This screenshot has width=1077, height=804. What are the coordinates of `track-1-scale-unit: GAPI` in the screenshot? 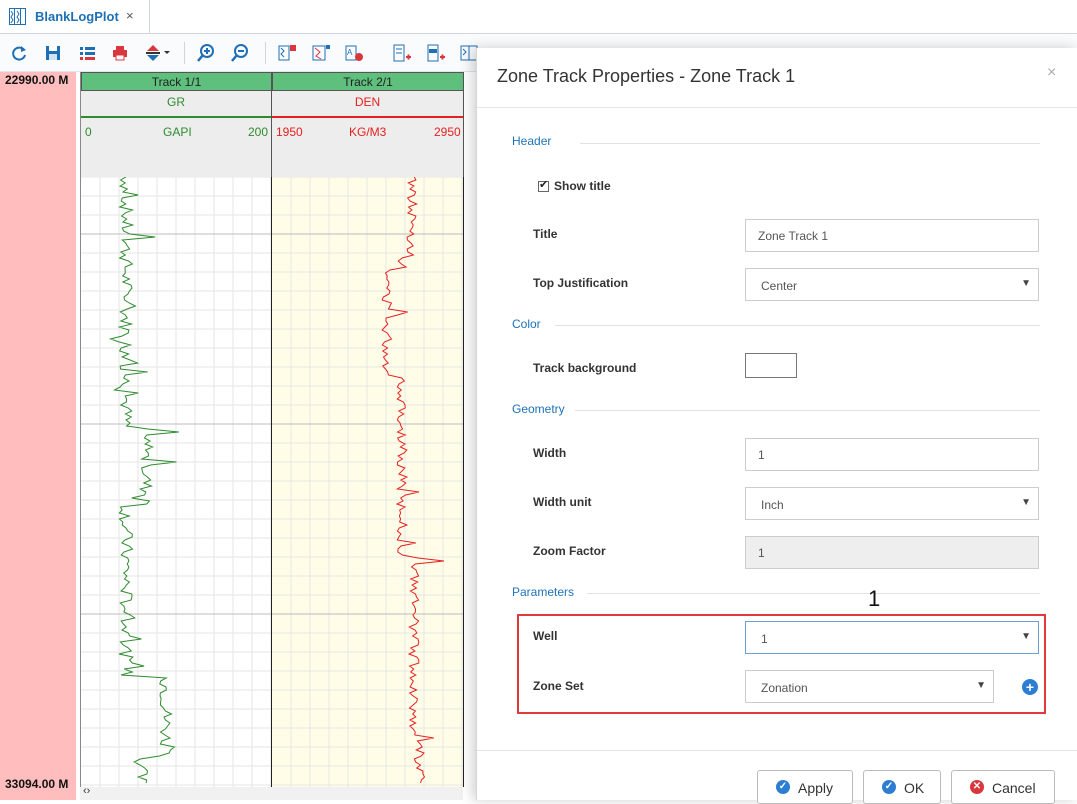 It's located at (177, 132).